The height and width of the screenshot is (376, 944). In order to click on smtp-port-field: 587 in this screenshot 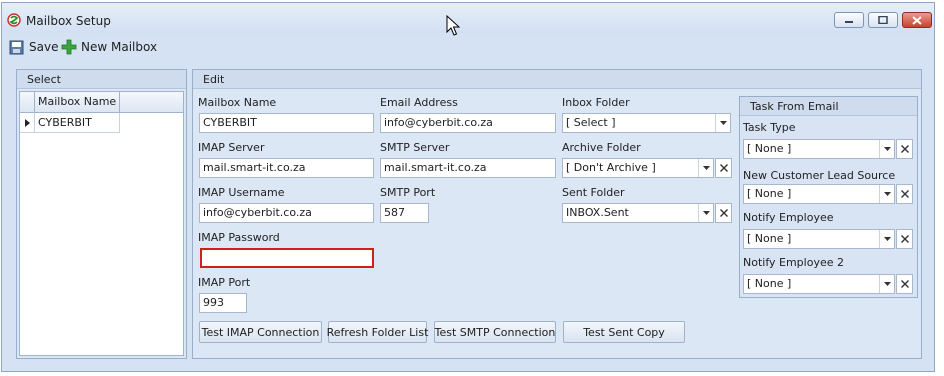, I will do `click(404, 213)`.